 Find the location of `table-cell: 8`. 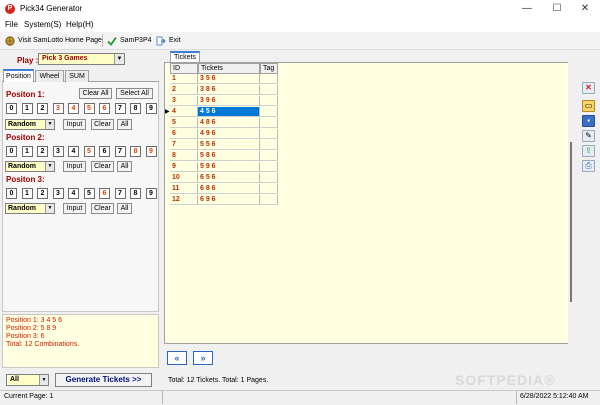

table-cell: 8 is located at coordinates (184, 156).